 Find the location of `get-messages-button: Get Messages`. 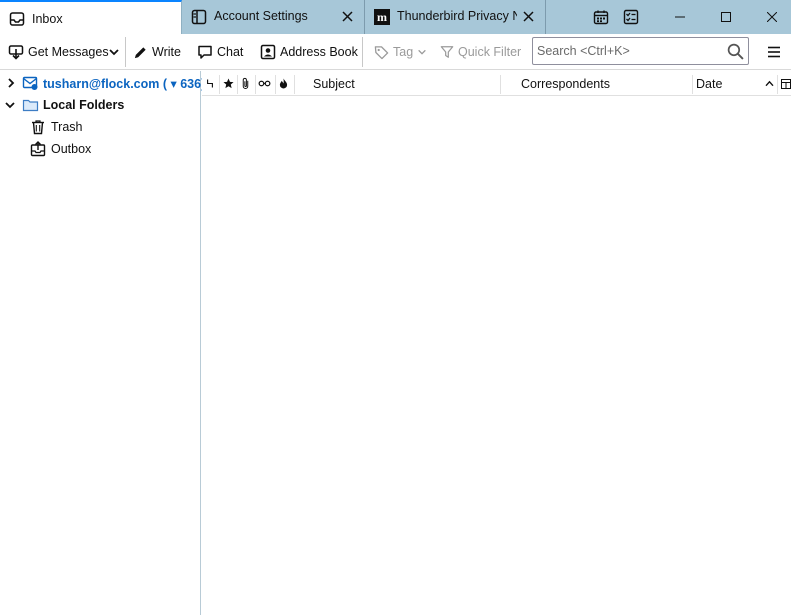

get-messages-button: Get Messages is located at coordinates (58, 52).